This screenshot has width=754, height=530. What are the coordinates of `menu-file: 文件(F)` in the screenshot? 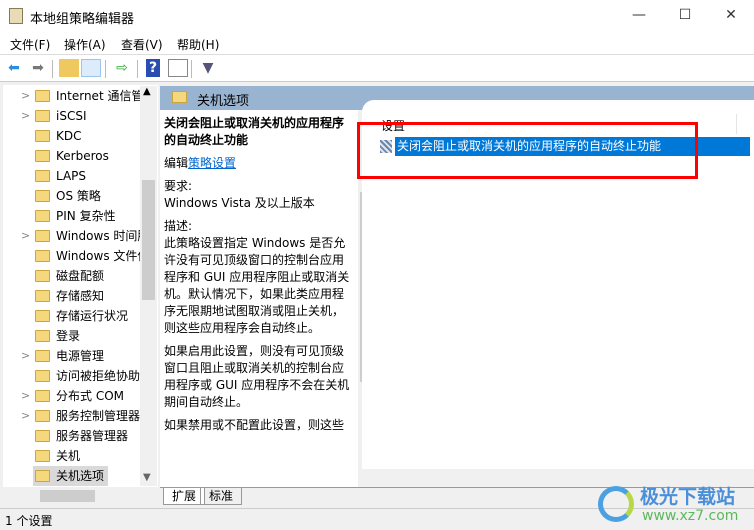 It's located at (30, 44).